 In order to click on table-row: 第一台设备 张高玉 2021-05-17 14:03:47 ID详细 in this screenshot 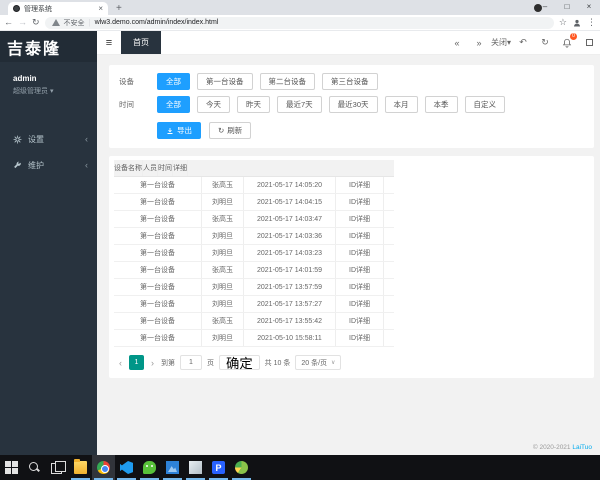, I will do `click(254, 219)`.